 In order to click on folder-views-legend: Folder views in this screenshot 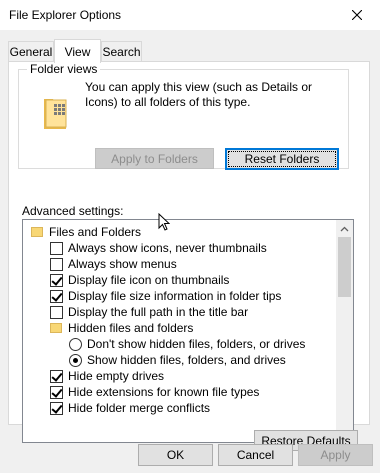, I will do `click(64, 69)`.